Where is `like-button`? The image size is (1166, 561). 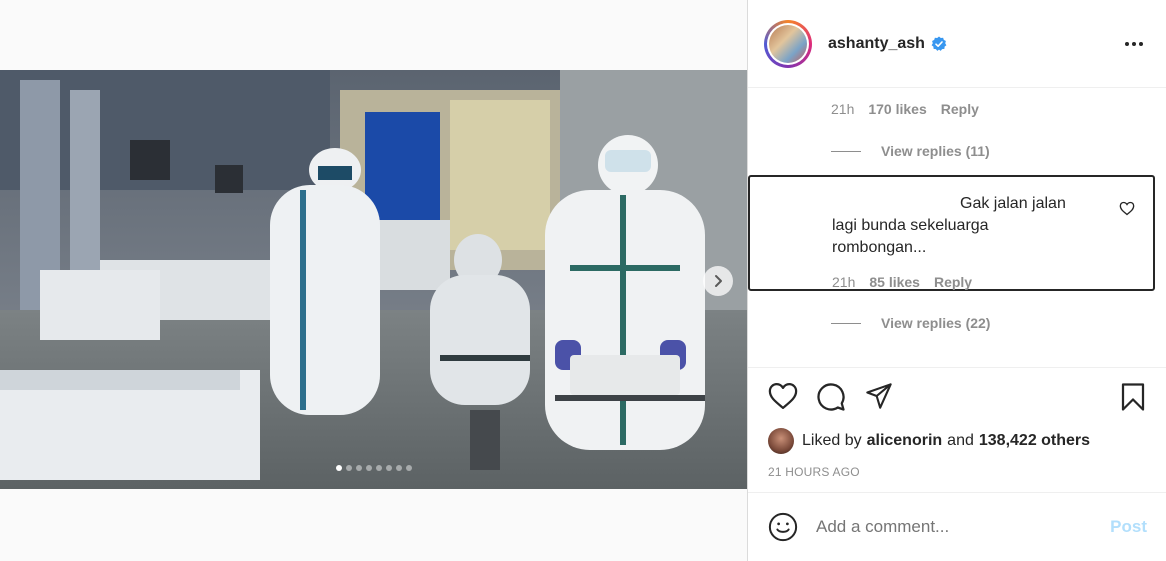 like-button is located at coordinates (783, 397).